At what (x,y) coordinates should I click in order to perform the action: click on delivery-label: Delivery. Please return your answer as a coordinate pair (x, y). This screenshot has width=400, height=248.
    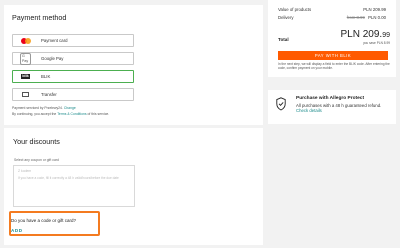
    Looking at the image, I should click on (286, 17).